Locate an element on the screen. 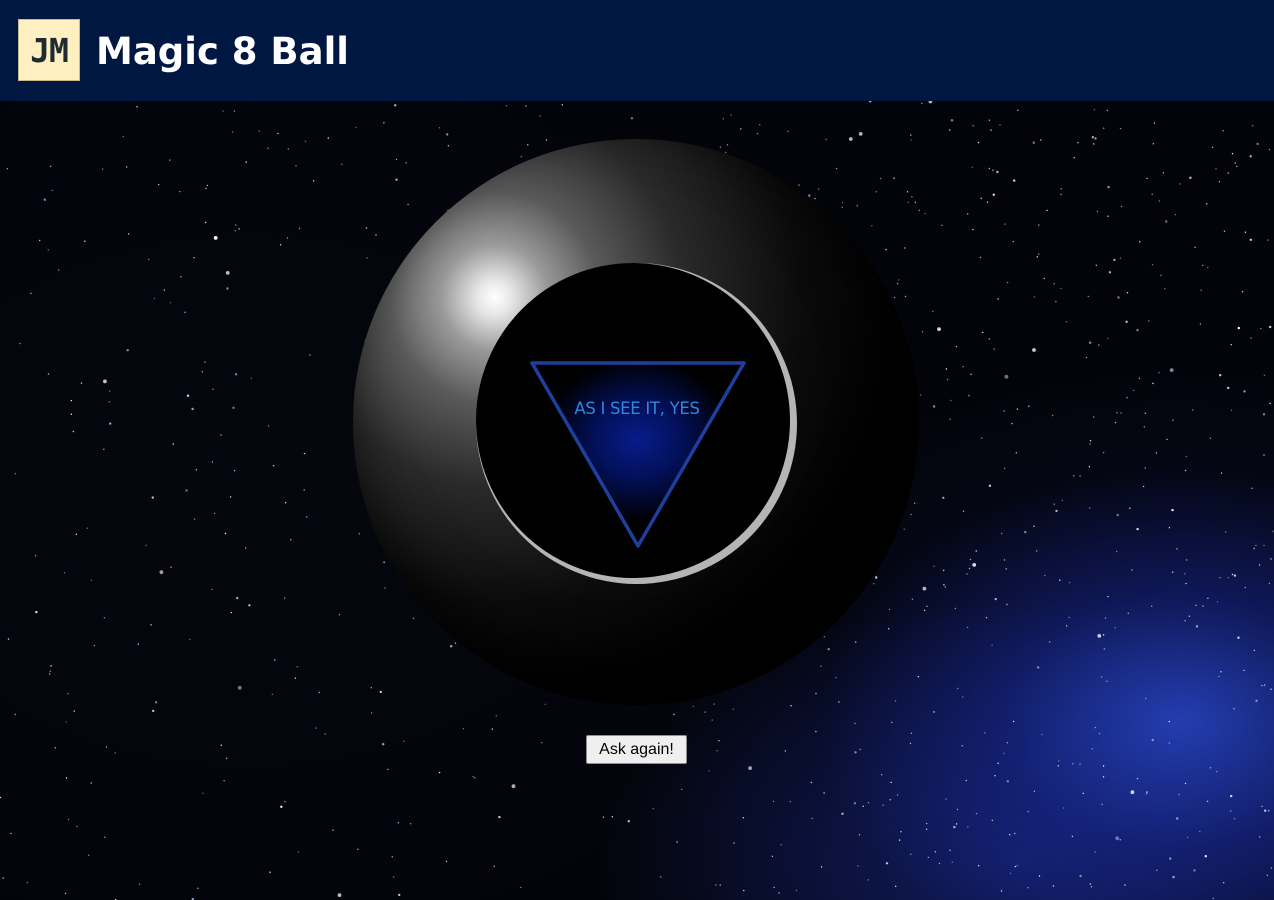 The height and width of the screenshot is (900, 1274). ask-again-button: Ask again! is located at coordinates (636, 749).